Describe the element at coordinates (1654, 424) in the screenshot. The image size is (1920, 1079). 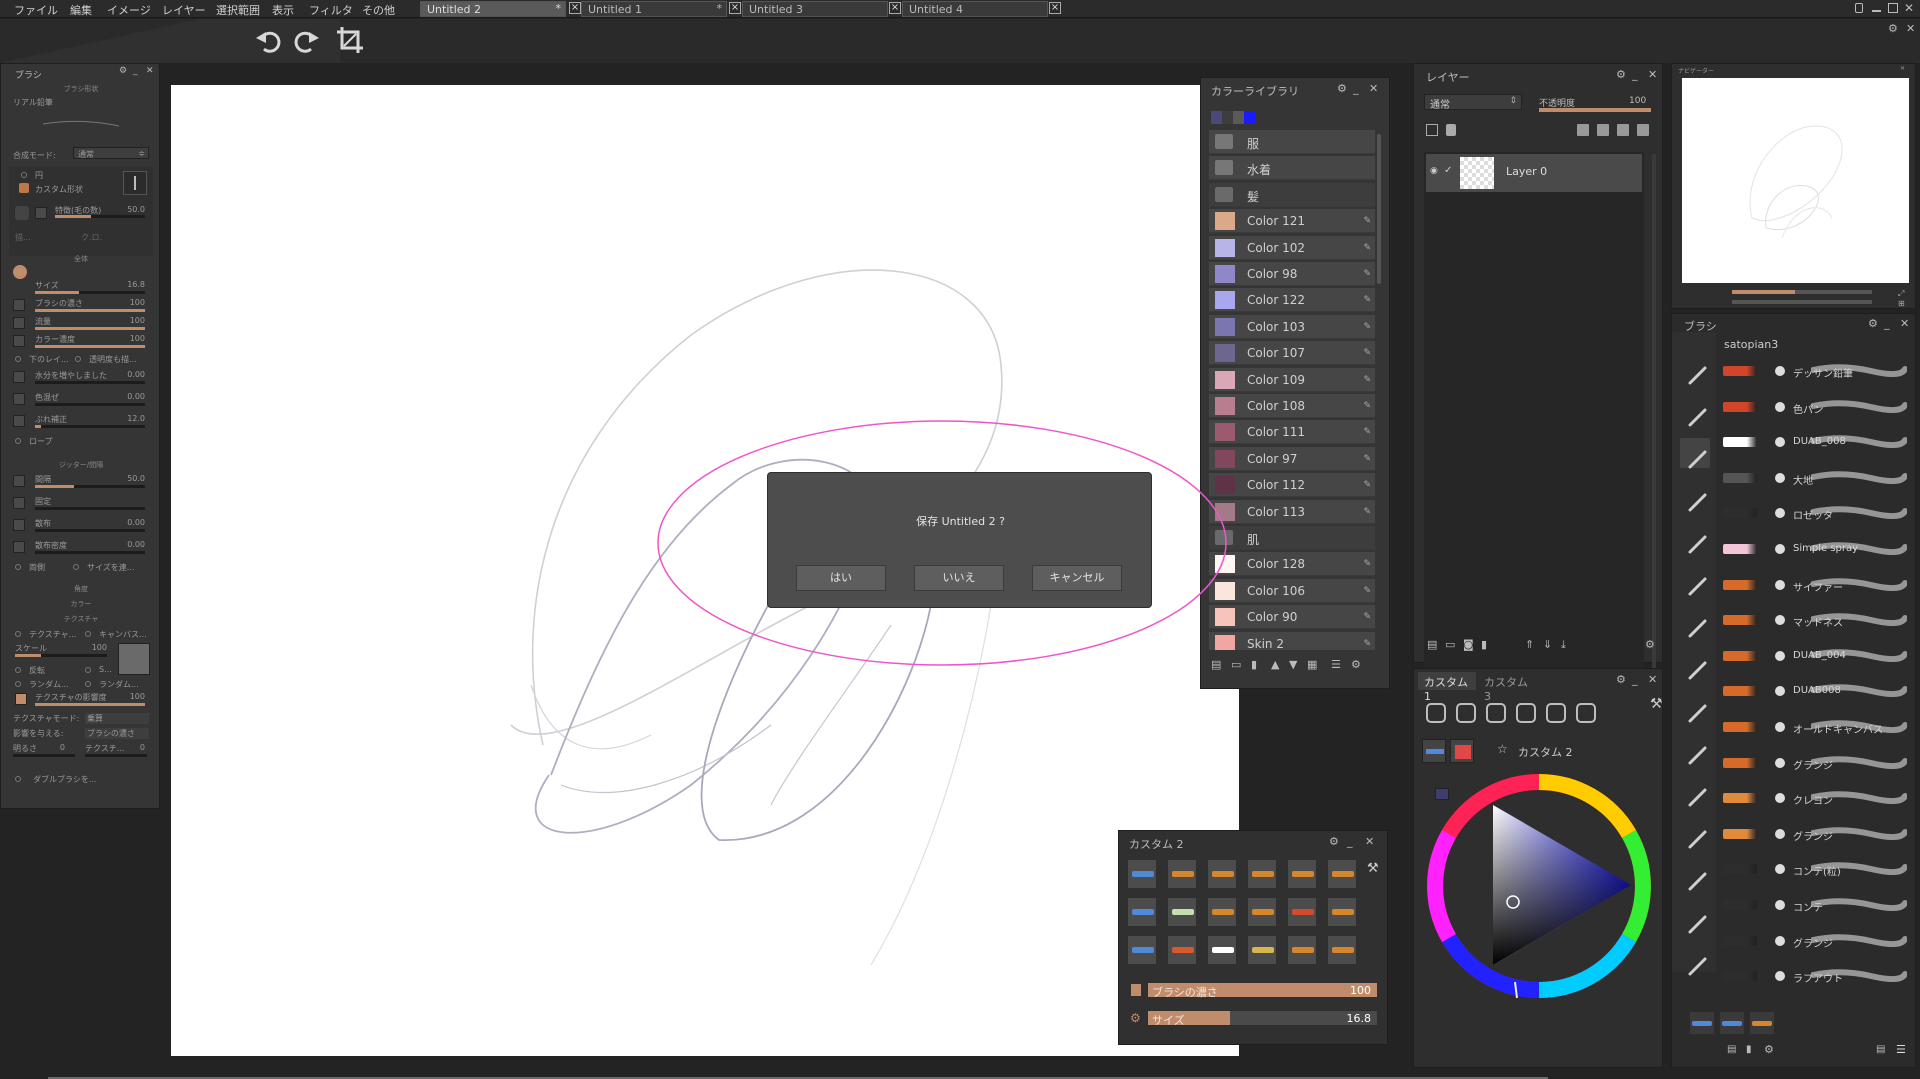
I see `scrollbar` at that location.